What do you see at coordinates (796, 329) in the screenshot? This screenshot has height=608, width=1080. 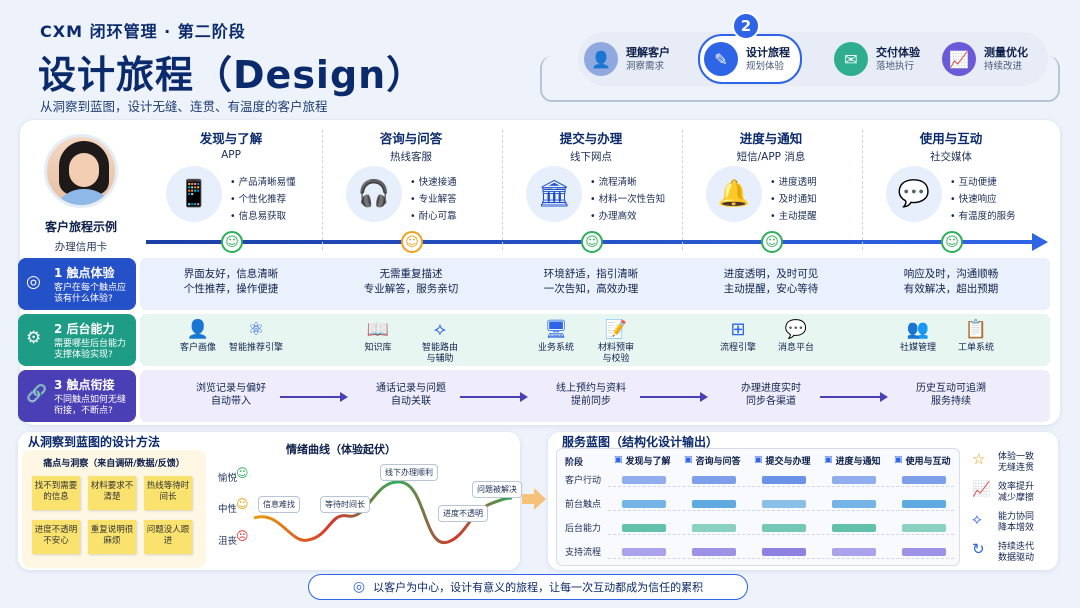 I see `capability-icon: 💬` at bounding box center [796, 329].